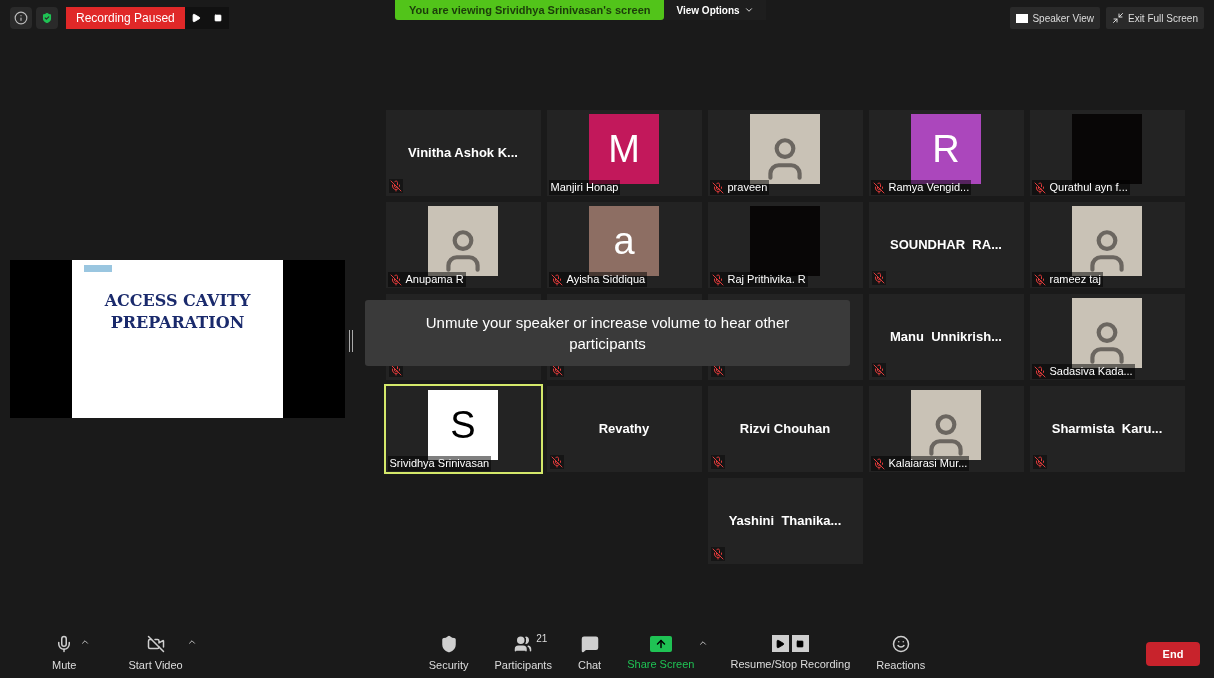  Describe the element at coordinates (790, 654) in the screenshot. I see `toolbar-button: Resume/Stop Recording` at that location.